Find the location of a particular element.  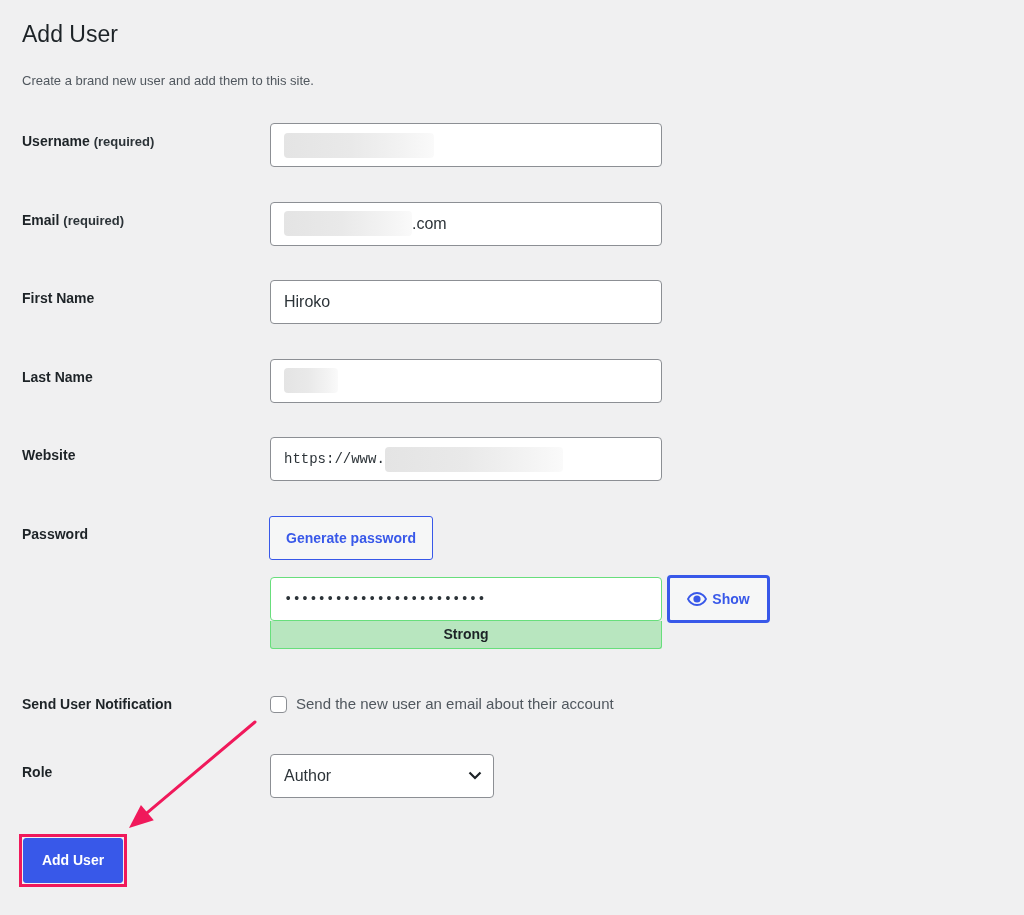

field-label: First Name is located at coordinates (58, 298).